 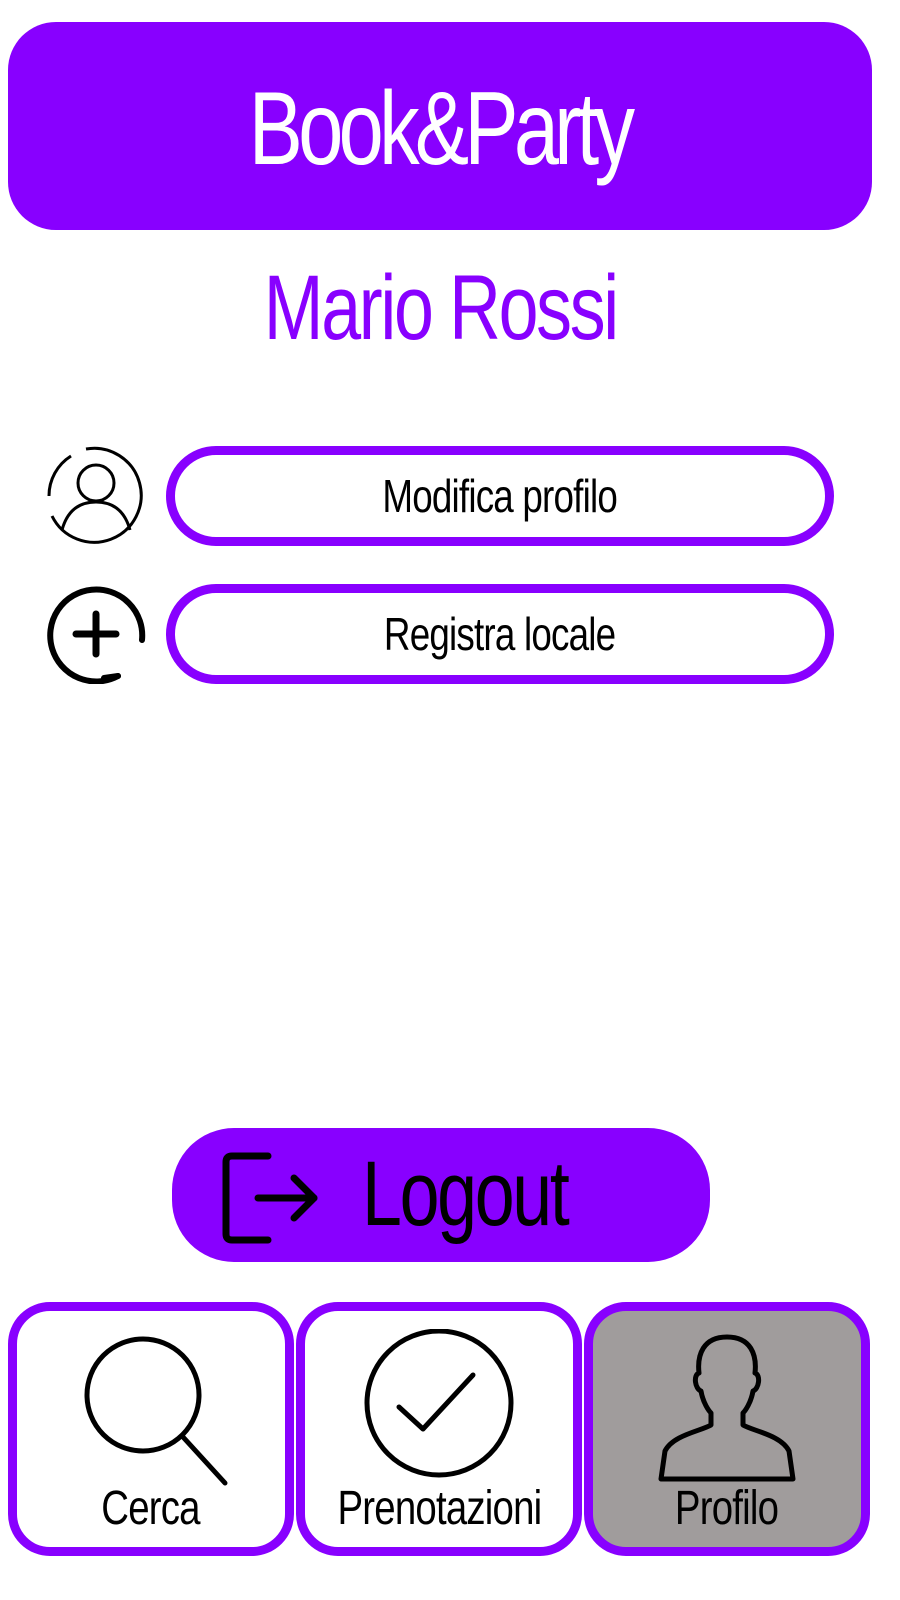 I want to click on app-title: Book&Party, so click(x=442, y=129).